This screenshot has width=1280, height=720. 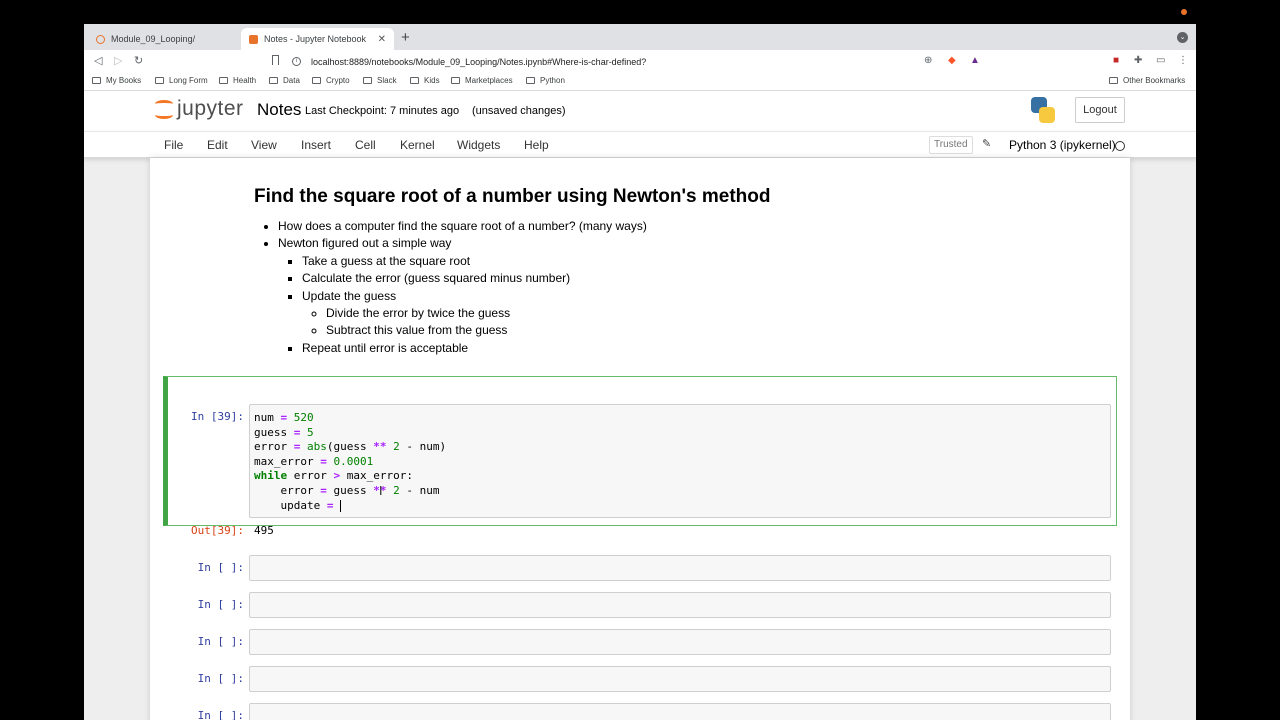 What do you see at coordinates (1183, 60) in the screenshot?
I see `menu-icon: ⋮` at bounding box center [1183, 60].